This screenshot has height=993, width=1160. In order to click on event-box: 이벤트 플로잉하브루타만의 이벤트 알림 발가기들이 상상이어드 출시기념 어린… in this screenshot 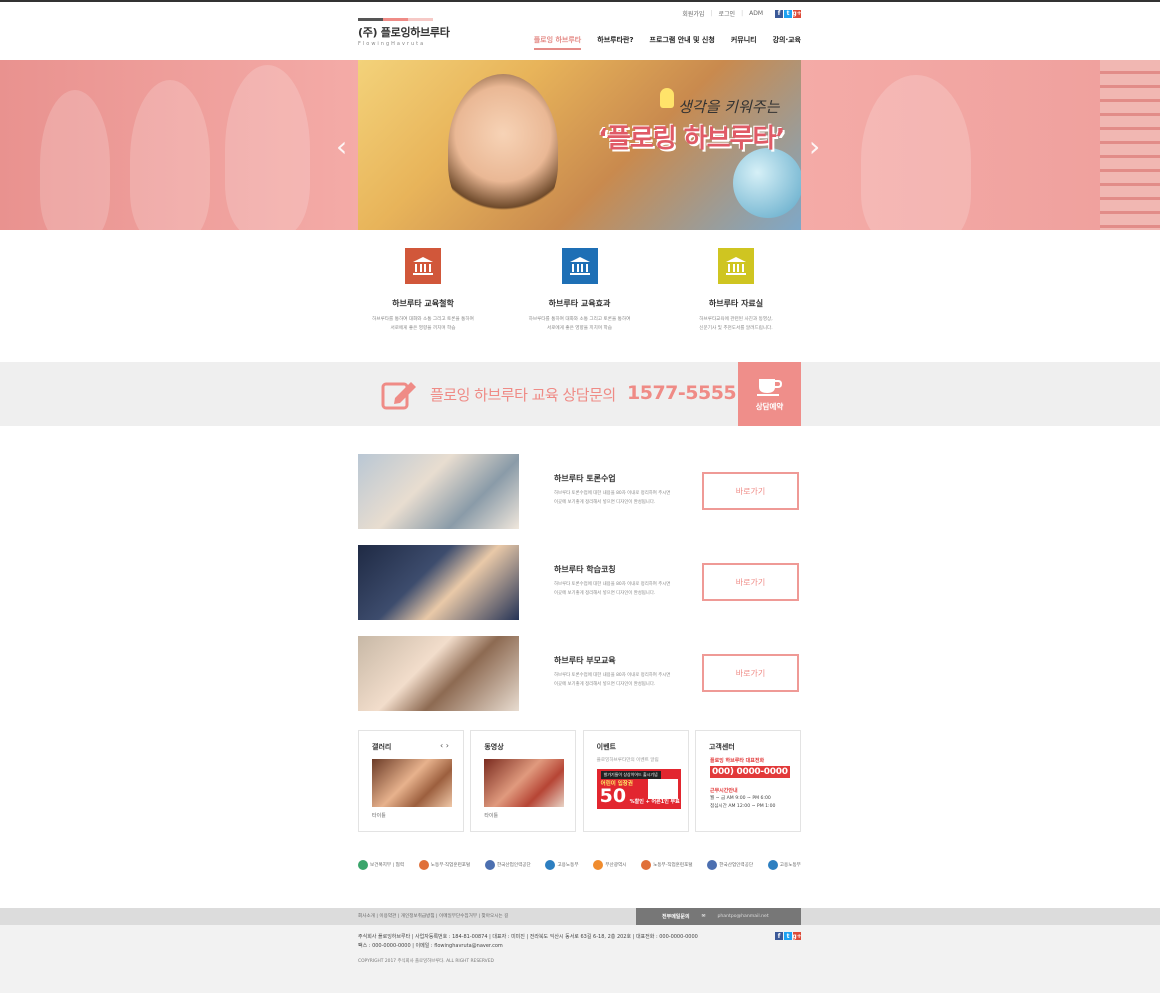, I will do `click(635, 781)`.